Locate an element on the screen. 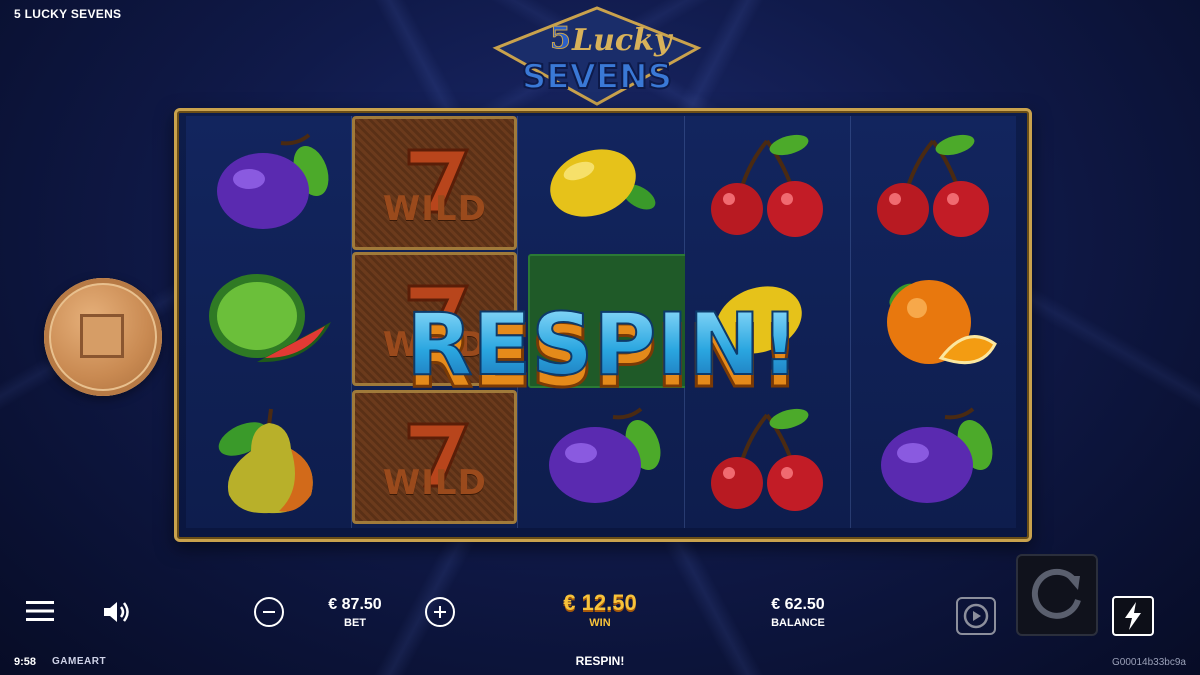  autoplay-button is located at coordinates (976, 616).